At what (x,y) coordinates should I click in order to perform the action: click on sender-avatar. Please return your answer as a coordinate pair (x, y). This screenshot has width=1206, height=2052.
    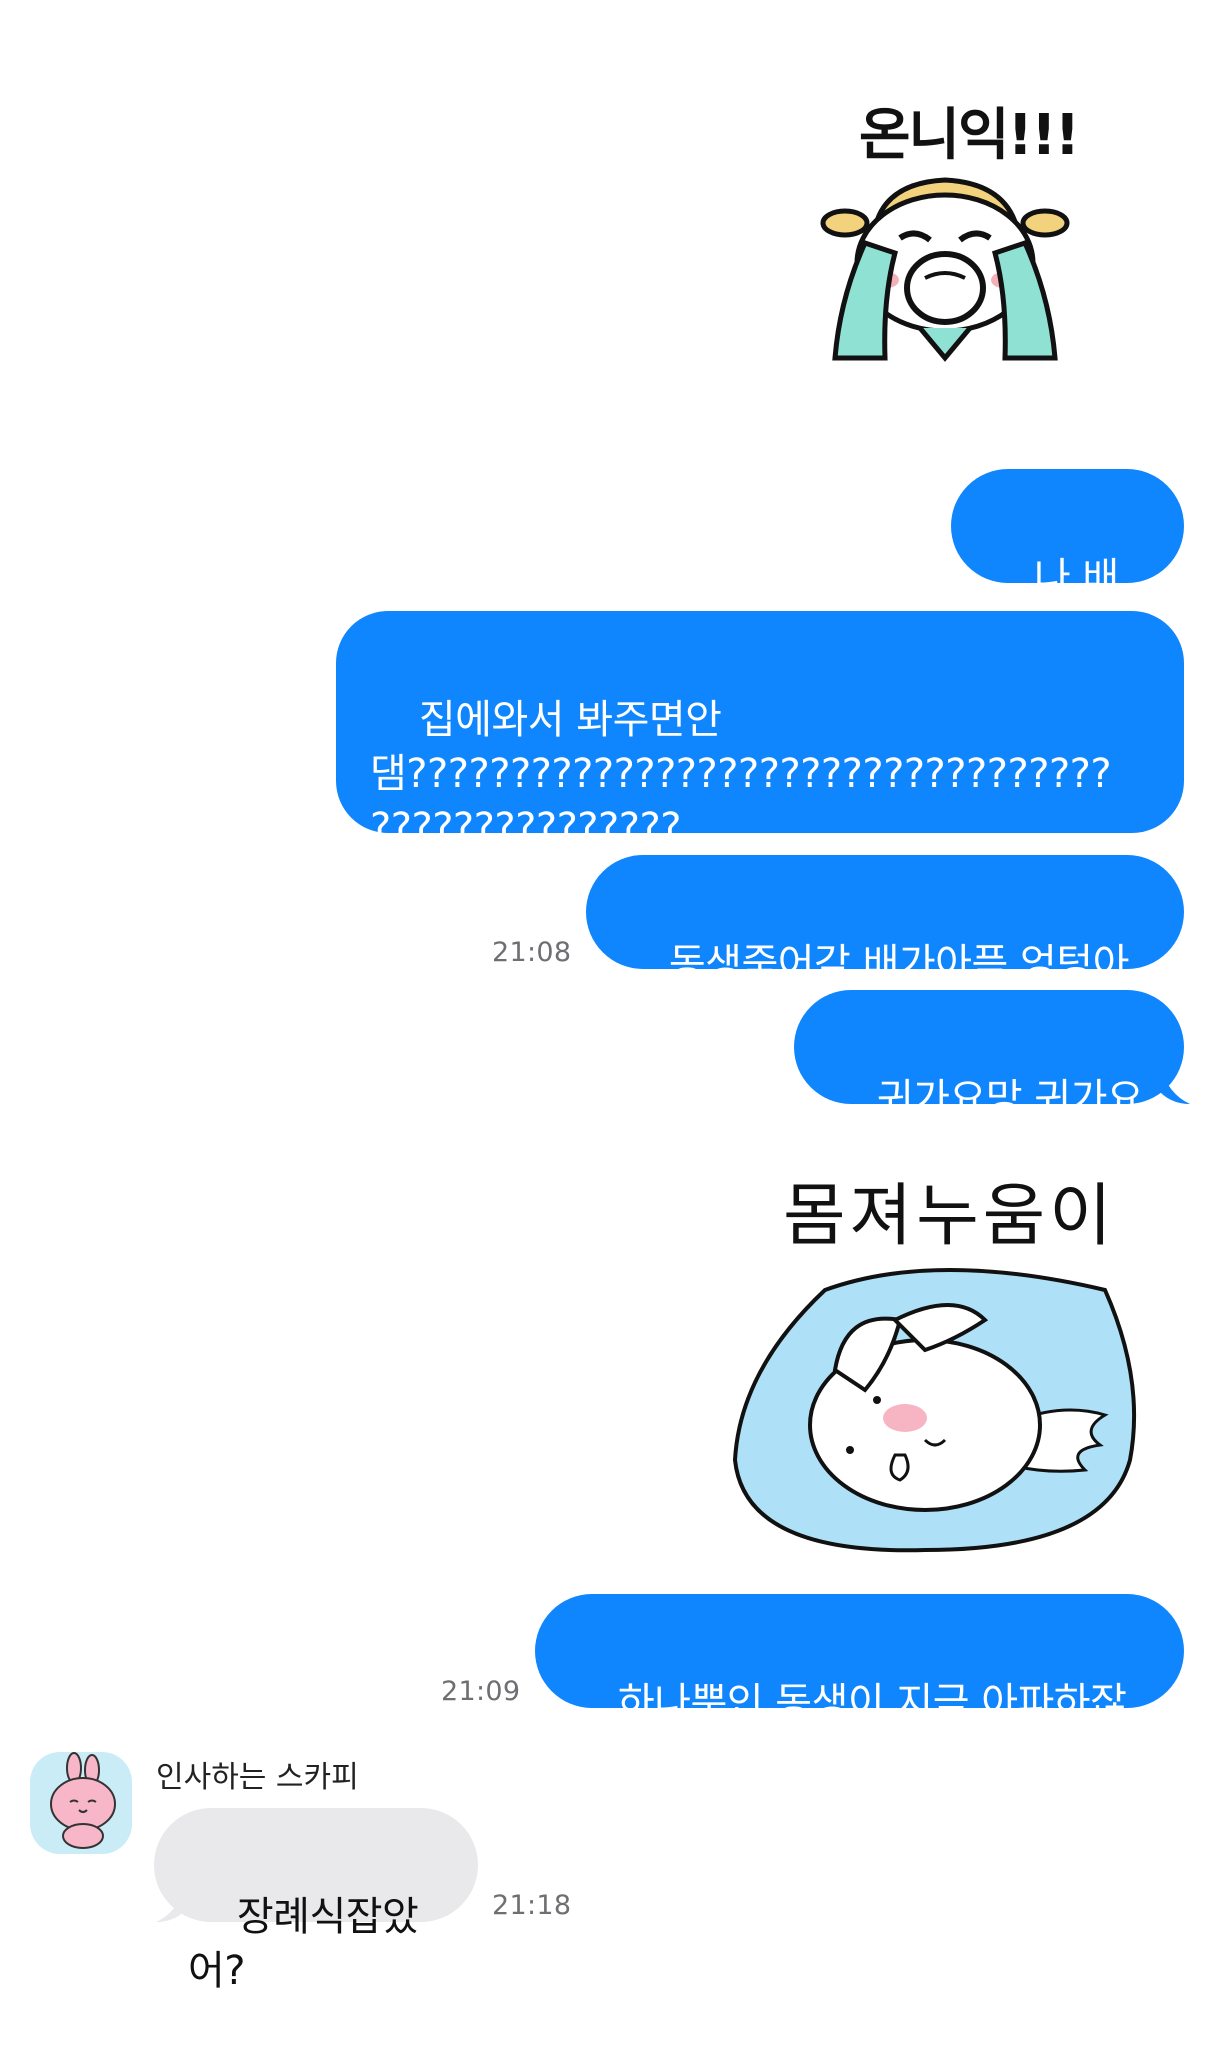
    Looking at the image, I should click on (81, 1803).